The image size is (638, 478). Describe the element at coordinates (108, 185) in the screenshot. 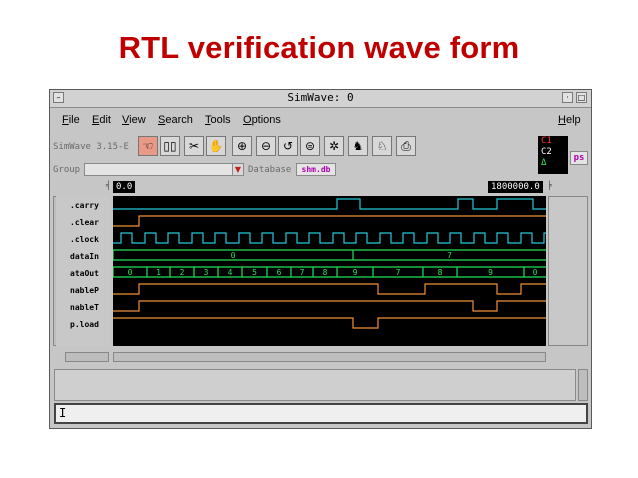

I see `cursor-left-handle-icon: ╡` at that location.